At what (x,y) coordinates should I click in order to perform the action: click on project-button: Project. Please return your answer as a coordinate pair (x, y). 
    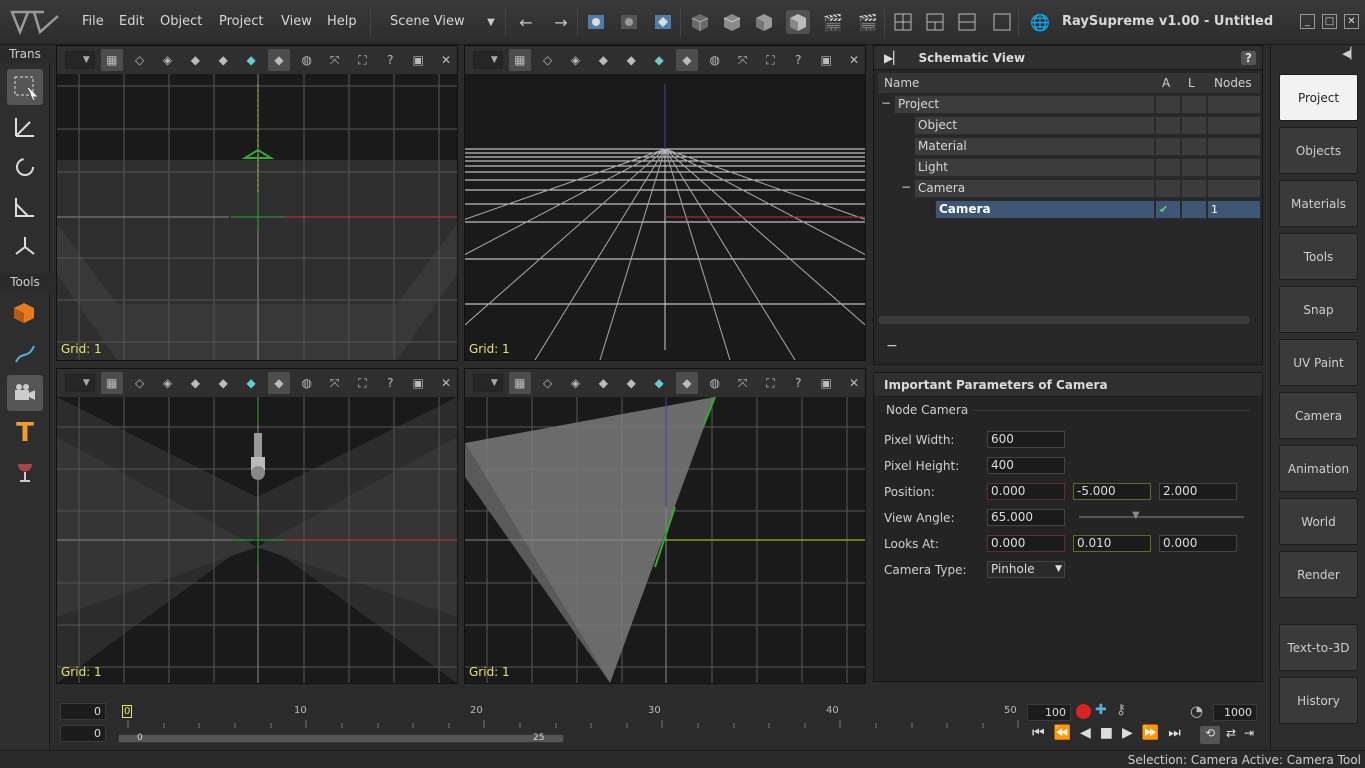
    Looking at the image, I should click on (1318, 97).